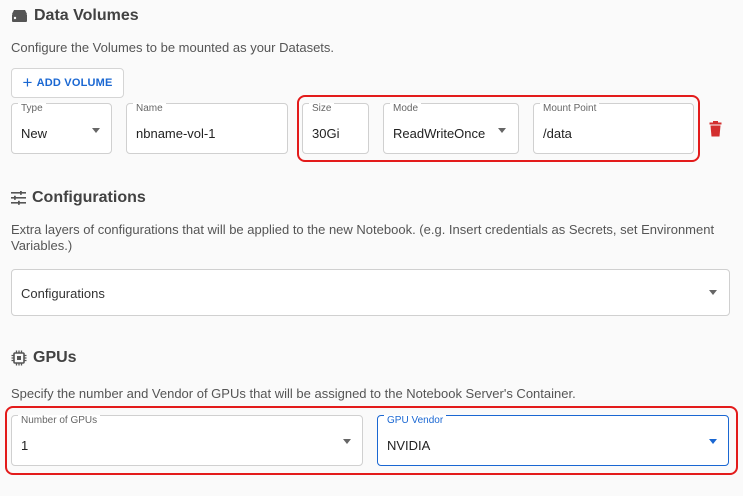 The height and width of the screenshot is (496, 743). Describe the element at coordinates (18, 198) in the screenshot. I see `tune-icon` at that location.